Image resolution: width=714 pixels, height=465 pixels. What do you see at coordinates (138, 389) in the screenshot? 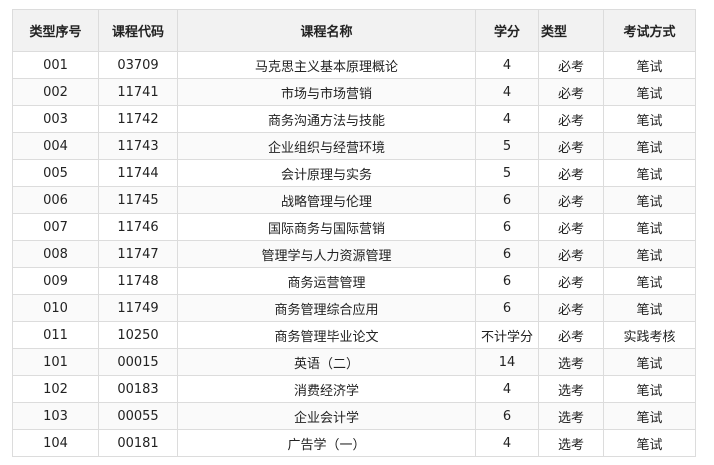
I see `cell-code: 00183` at bounding box center [138, 389].